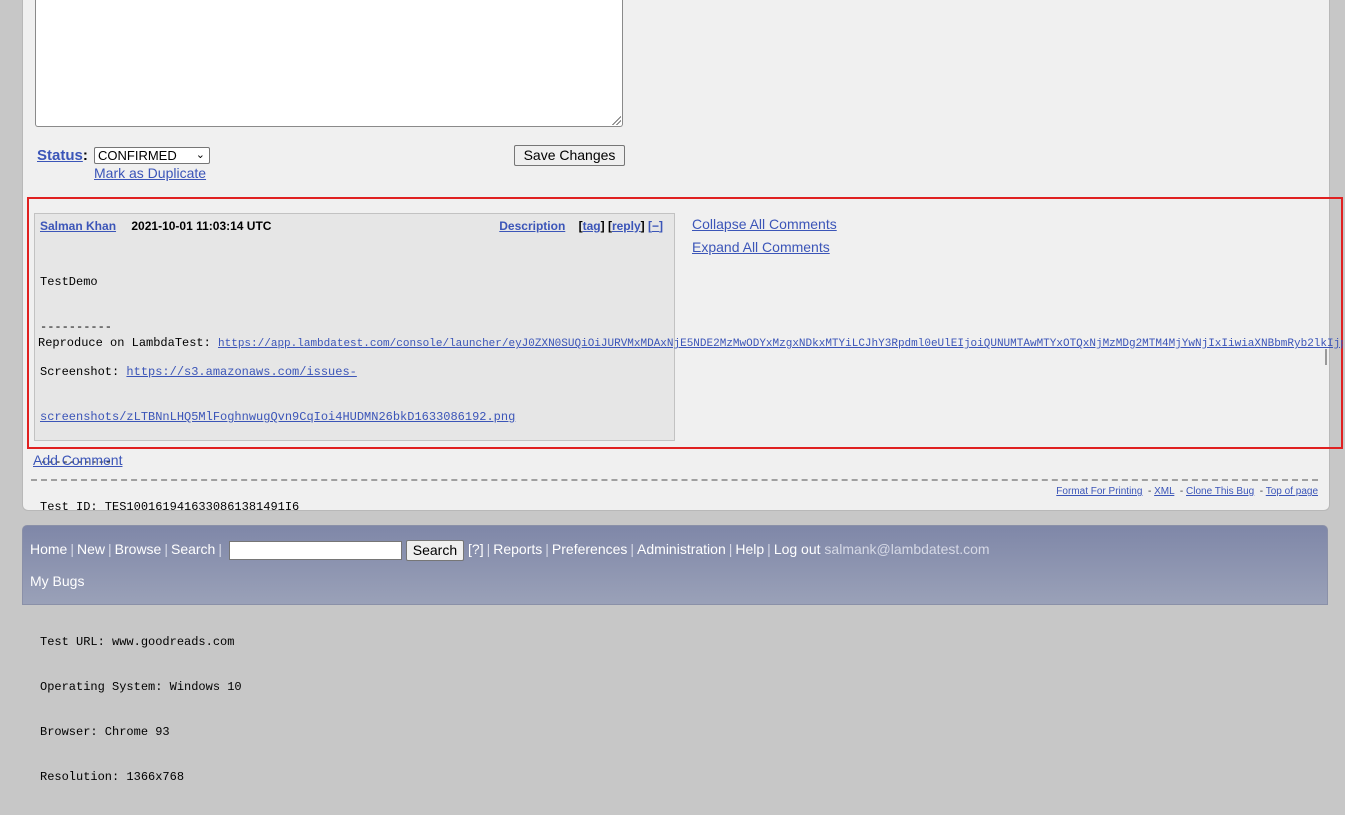 This screenshot has width=1345, height=815. What do you see at coordinates (1220, 491) in the screenshot?
I see `clone-bug-link: Clone This Bug` at bounding box center [1220, 491].